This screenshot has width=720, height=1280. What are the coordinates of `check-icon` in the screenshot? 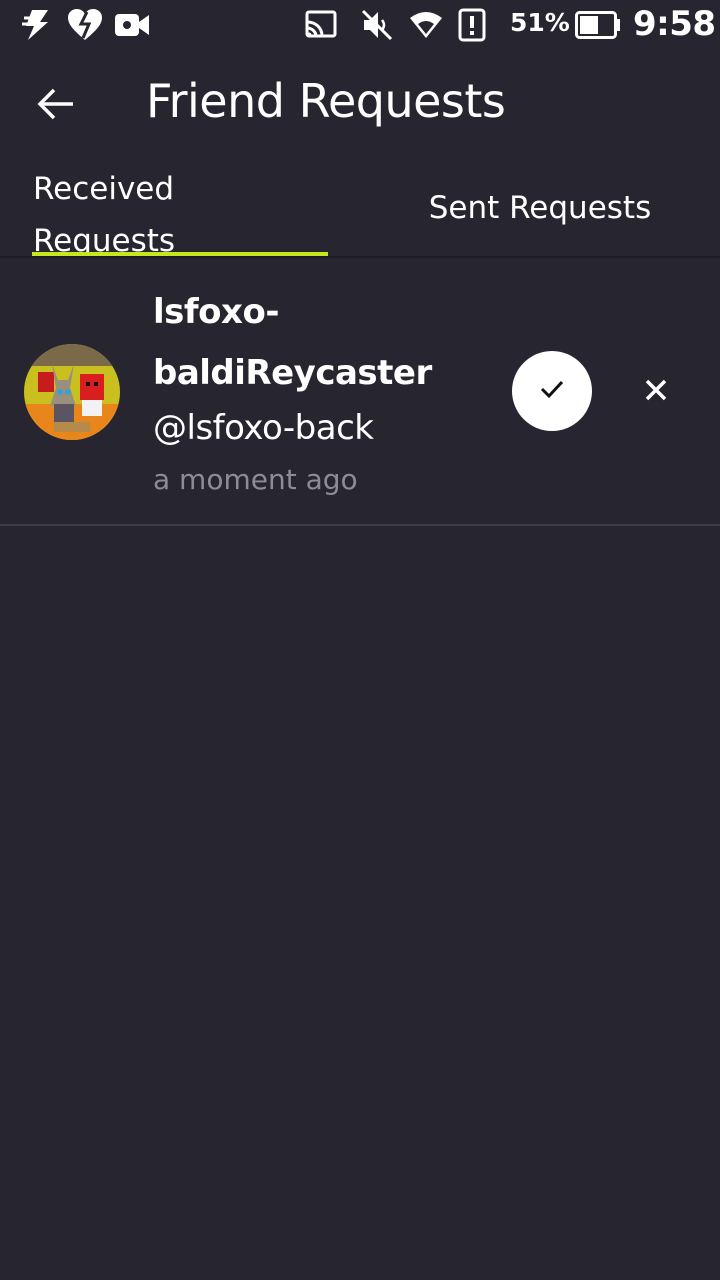 It's located at (552, 391).